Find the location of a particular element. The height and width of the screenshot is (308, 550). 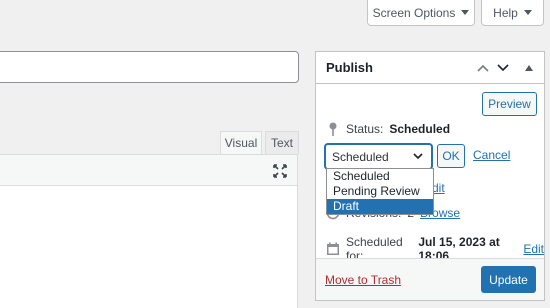

ok-button: OK is located at coordinates (451, 156).